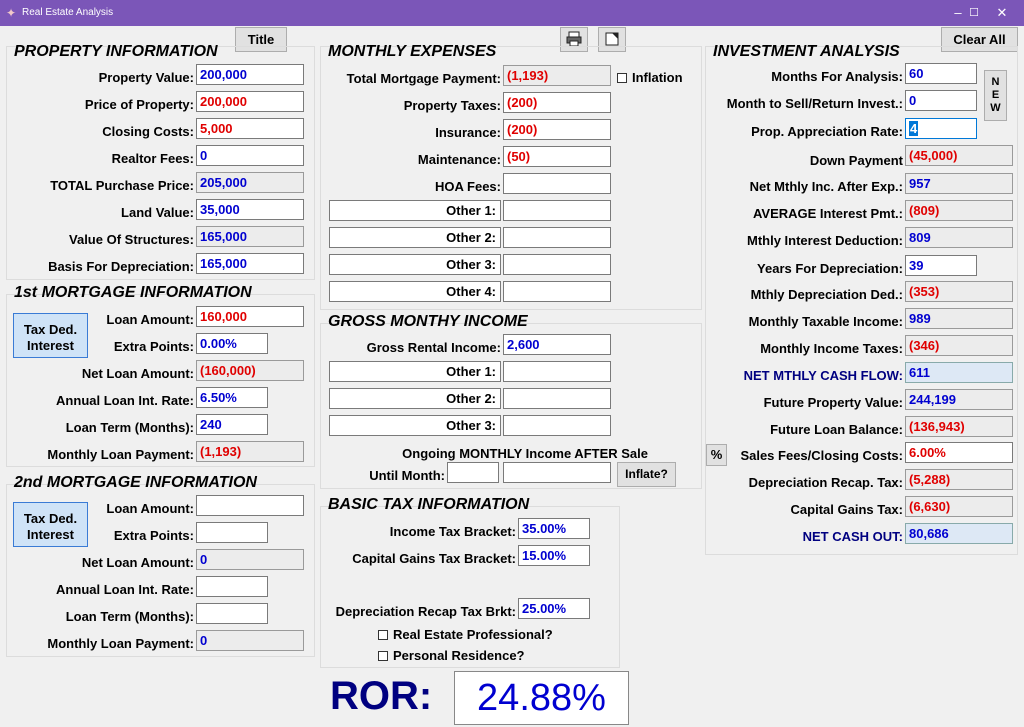 This screenshot has width=1024, height=727. What do you see at coordinates (232, 586) in the screenshot?
I see `m2-annual-rate-field` at bounding box center [232, 586].